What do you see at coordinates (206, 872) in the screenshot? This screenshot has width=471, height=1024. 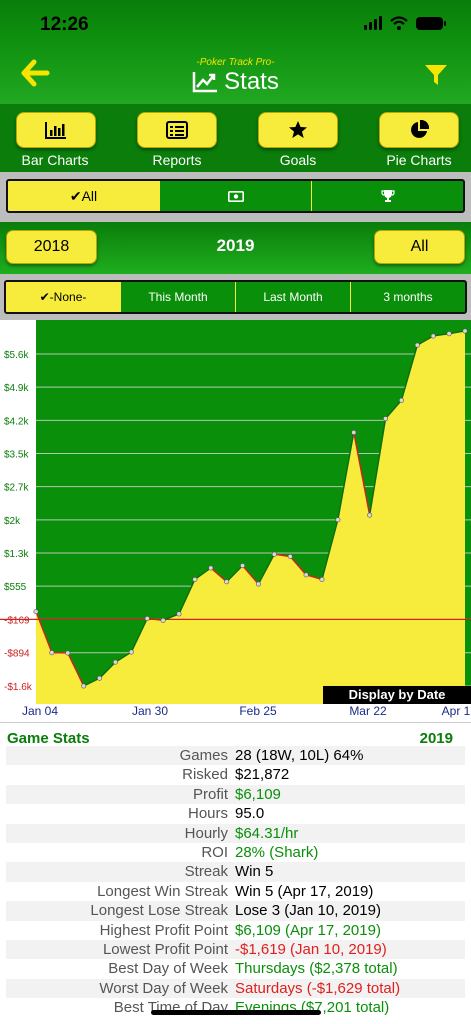 I see `stat-label: Streak` at bounding box center [206, 872].